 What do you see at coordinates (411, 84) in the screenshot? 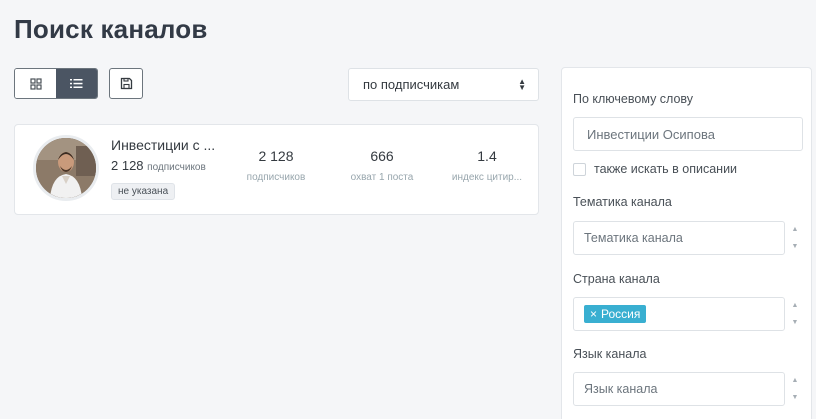
I see `sort-select-value: по подписчикам` at bounding box center [411, 84].